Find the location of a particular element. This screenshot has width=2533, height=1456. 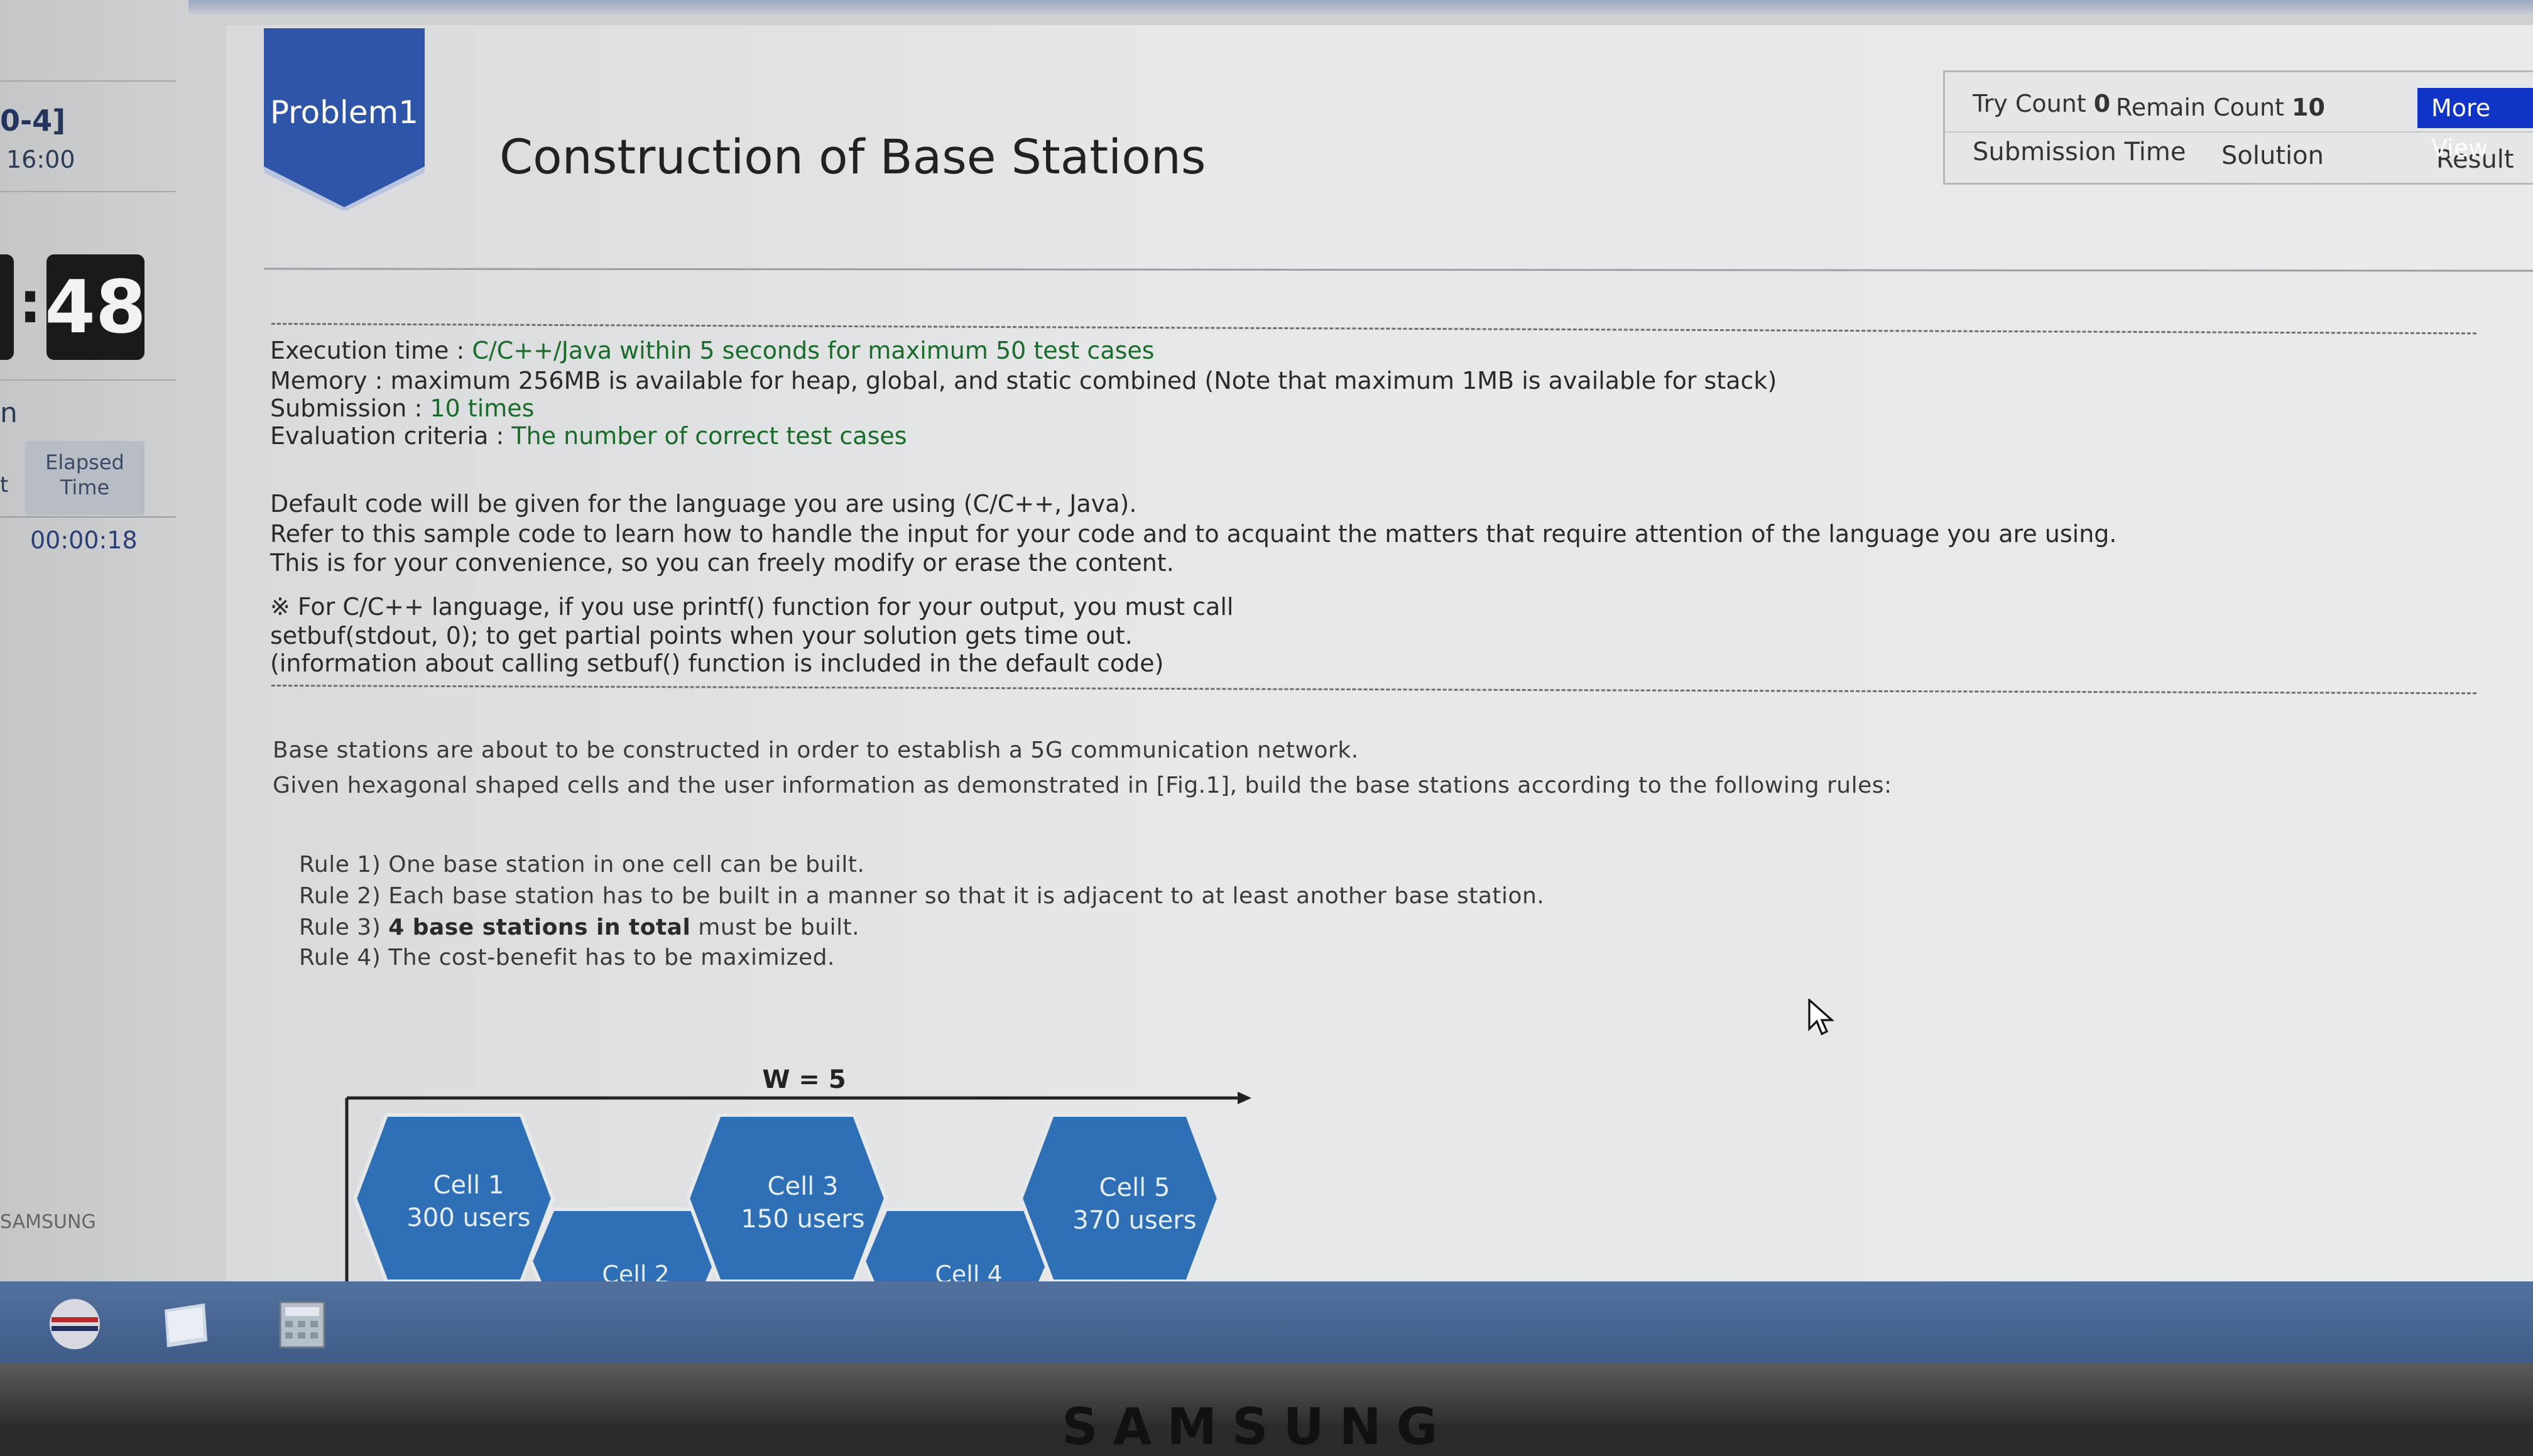

column-submission-time: Submission Time is located at coordinates (2080, 152).